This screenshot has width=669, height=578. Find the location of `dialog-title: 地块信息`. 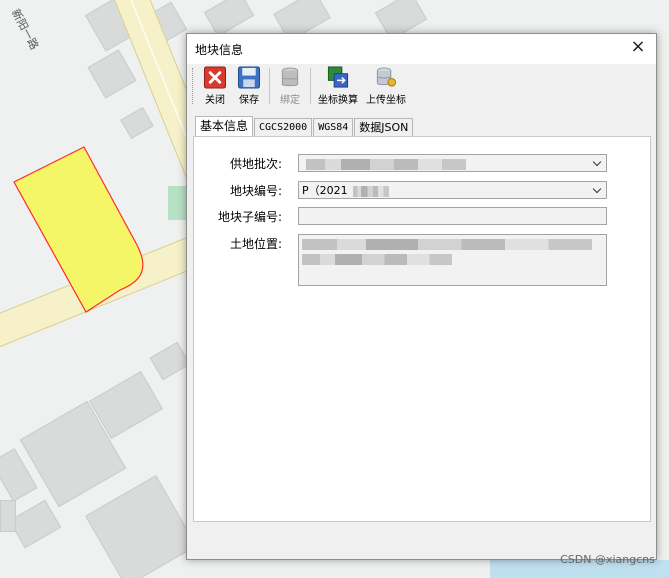

dialog-title: 地块信息 is located at coordinates (219, 50).